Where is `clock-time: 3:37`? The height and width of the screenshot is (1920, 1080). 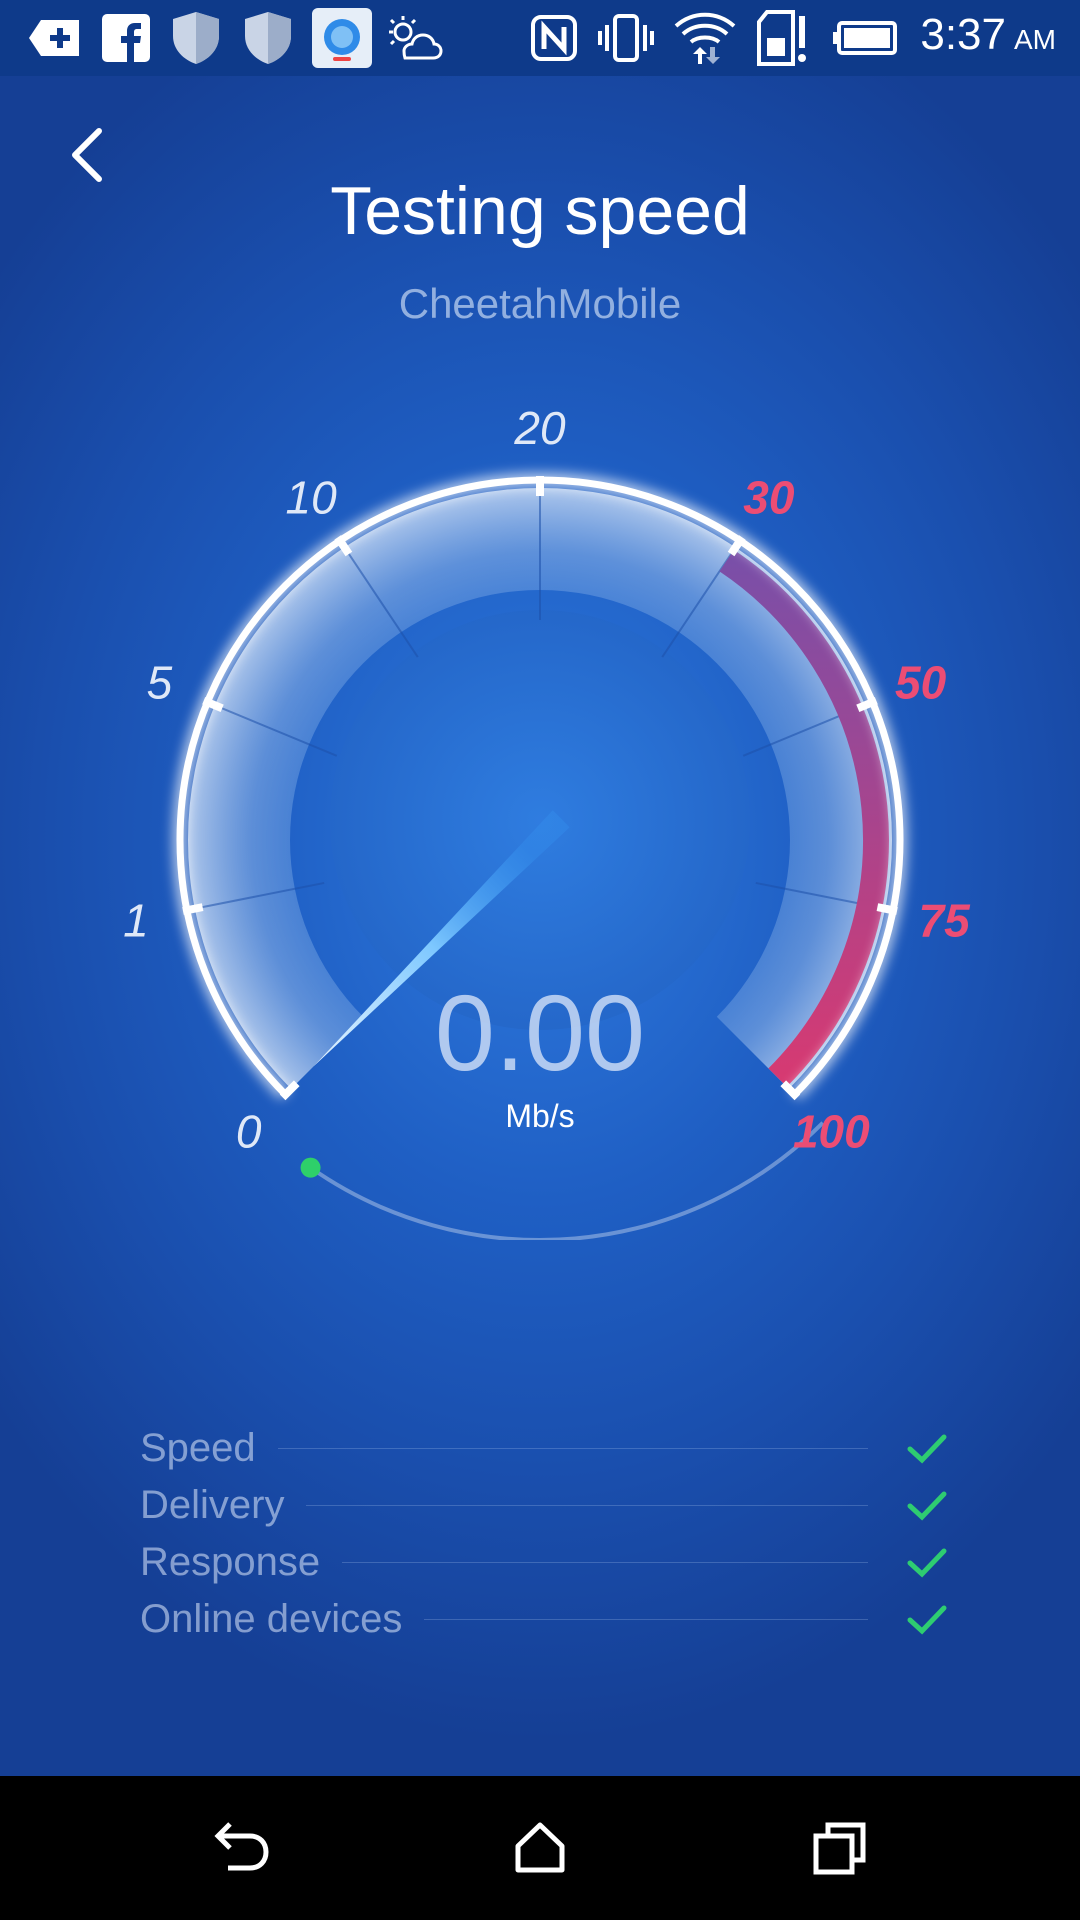
clock-time: 3:37 is located at coordinates (963, 34).